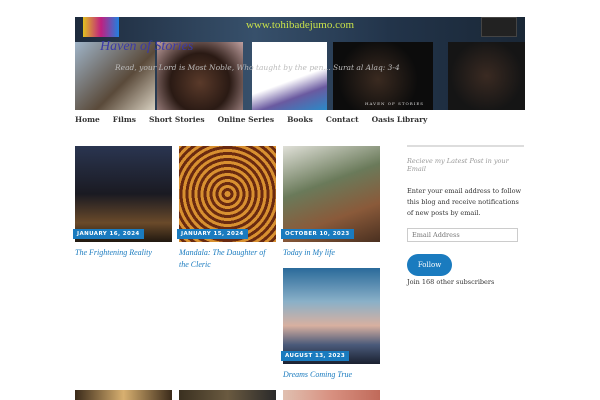 This screenshot has height=400, width=600. I want to click on post-card: AUGUST 13, 2023 Dreams Coming True, so click(330, 324).